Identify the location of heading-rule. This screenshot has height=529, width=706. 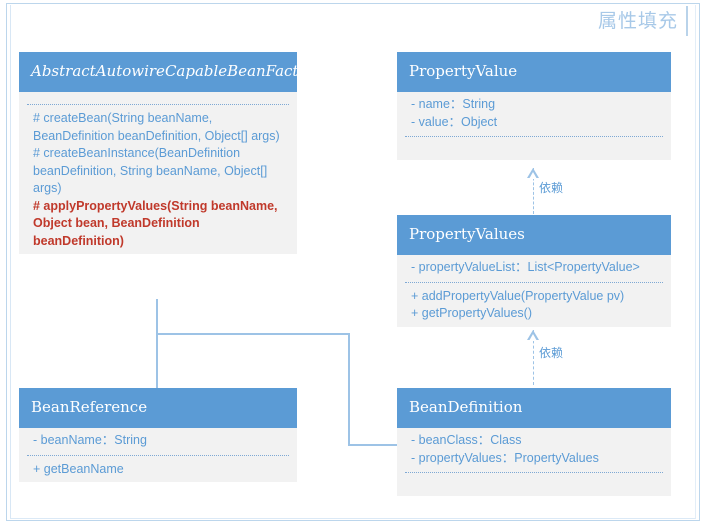
(687, 21).